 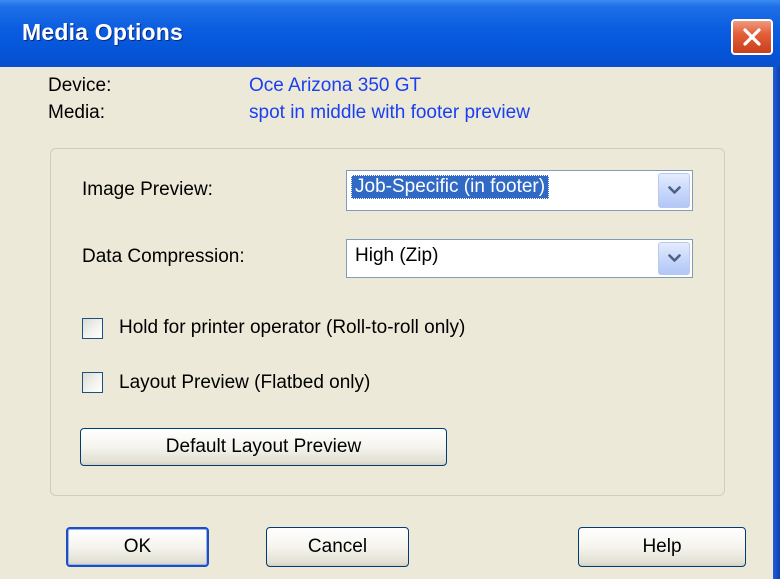 What do you see at coordinates (92, 382) in the screenshot?
I see `layout-preview-checkbox` at bounding box center [92, 382].